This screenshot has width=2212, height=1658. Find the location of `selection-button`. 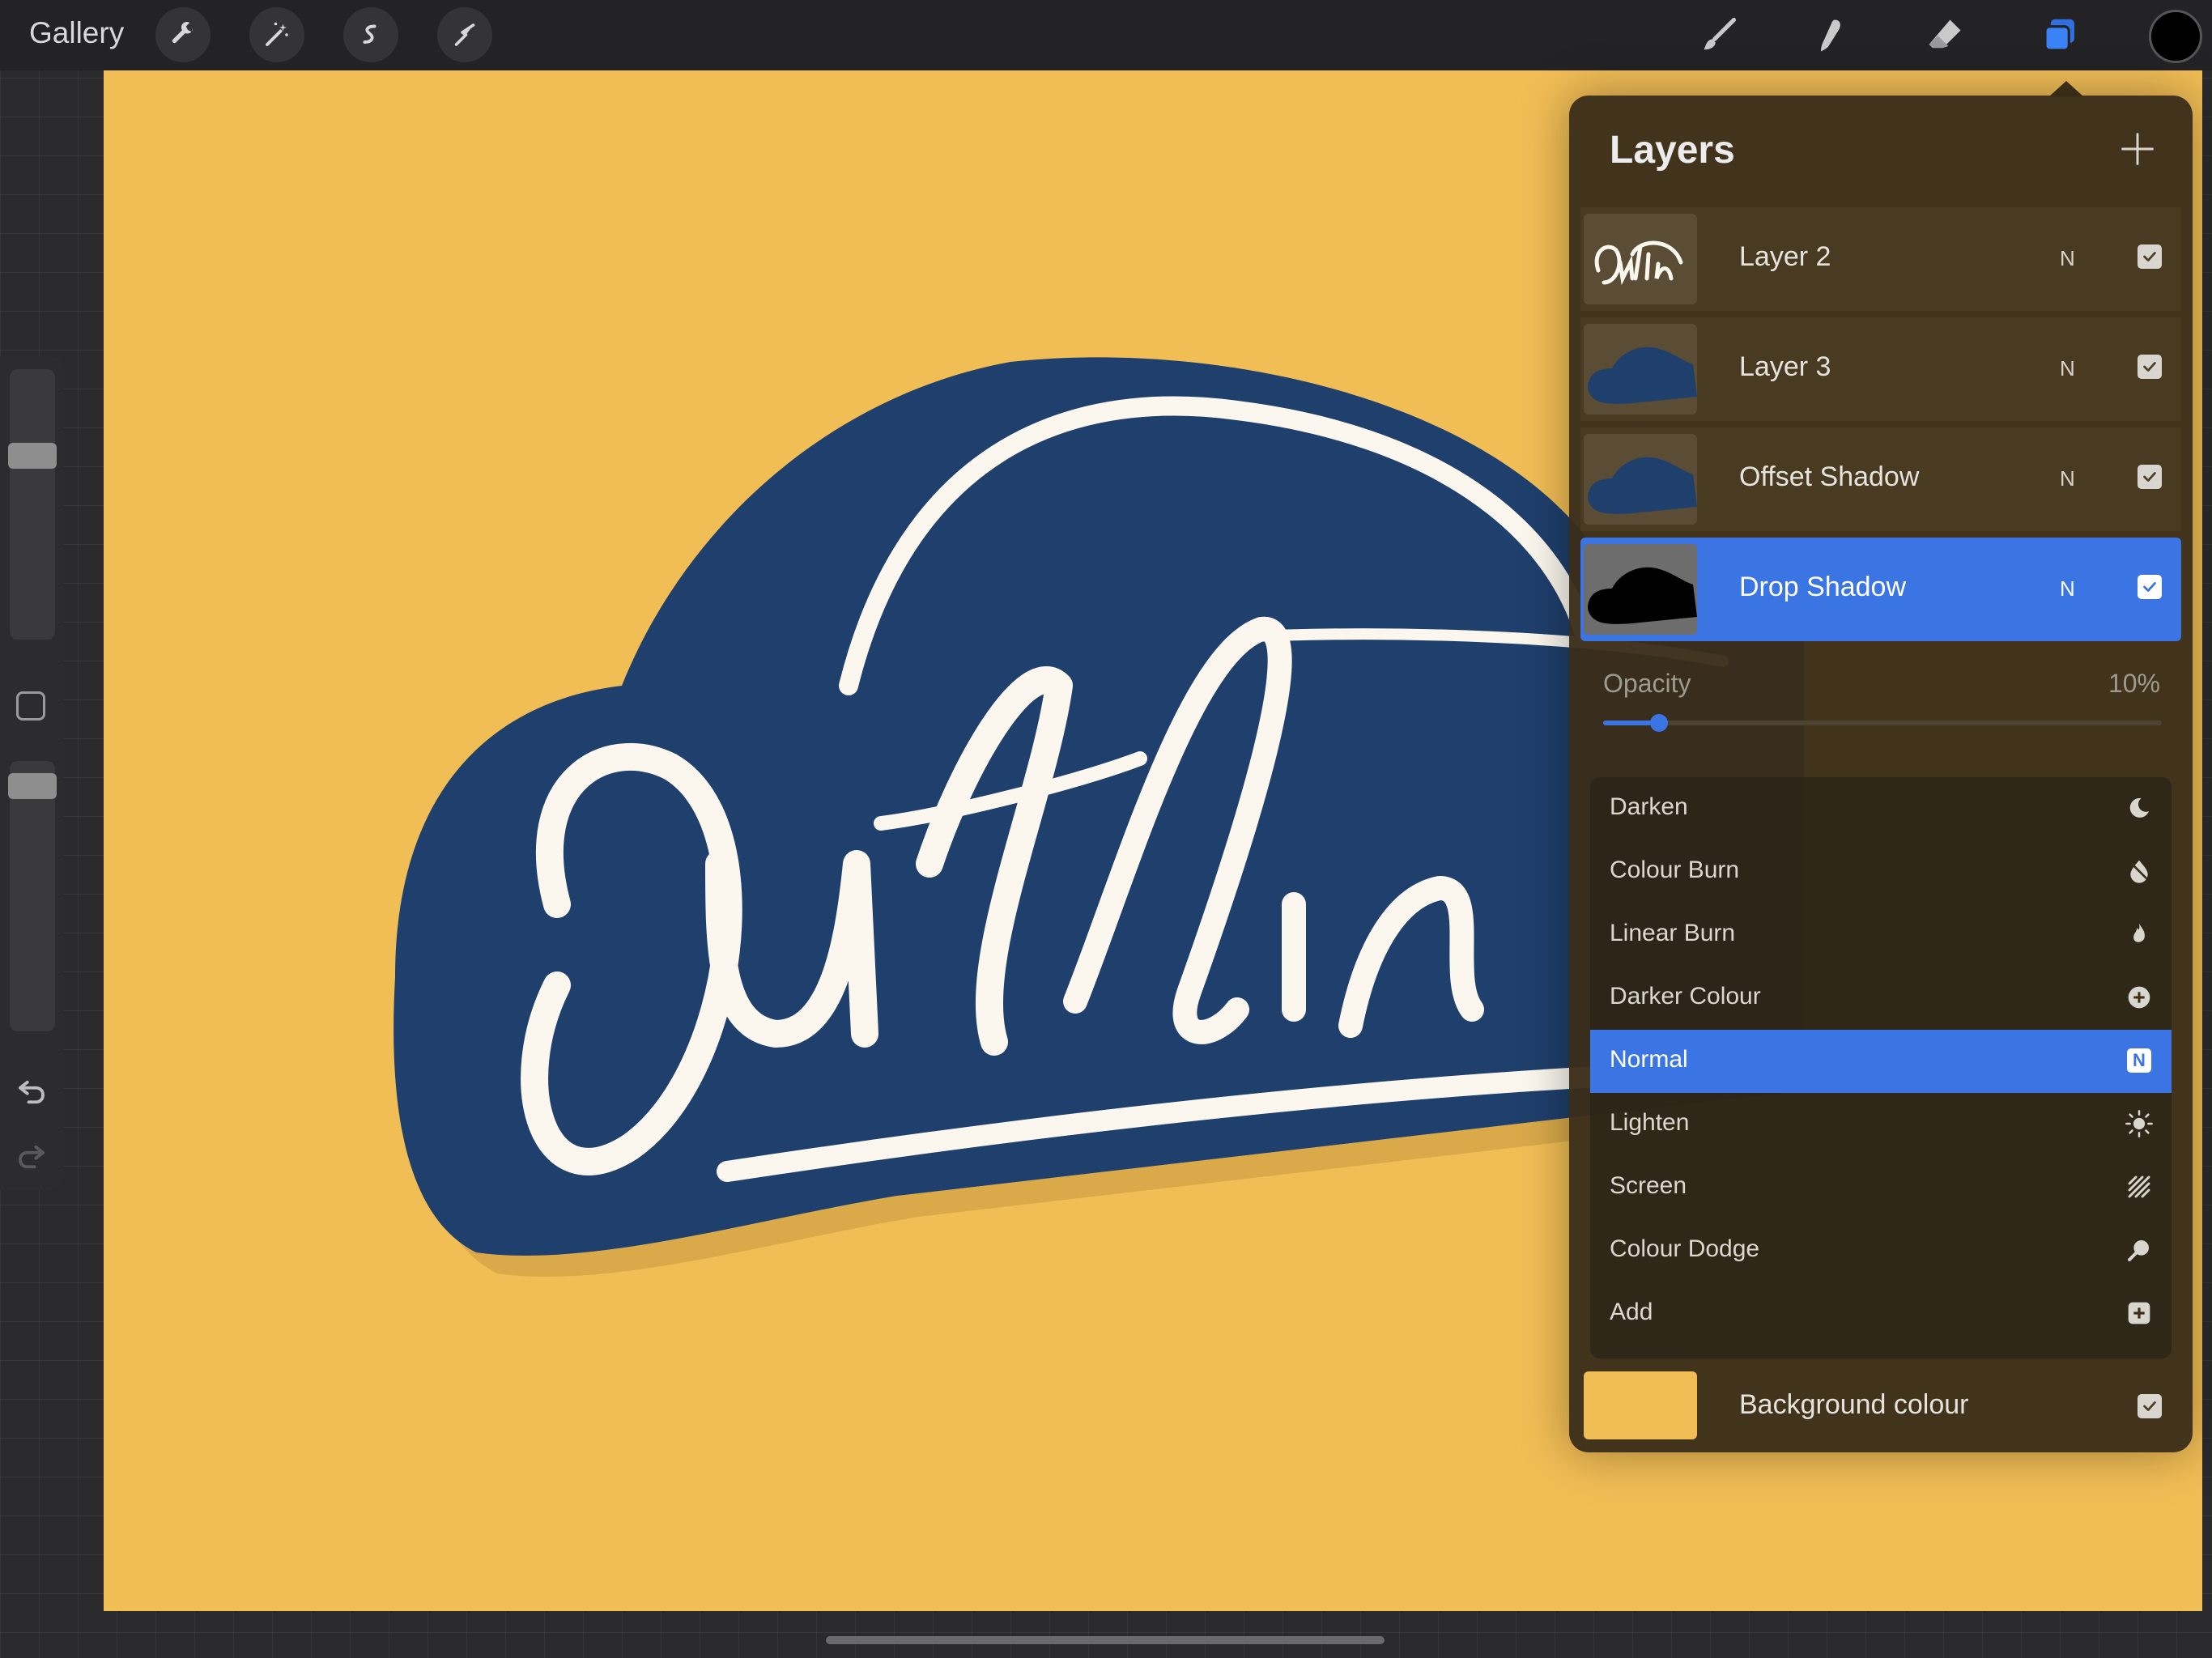

selection-button is located at coordinates (370, 34).